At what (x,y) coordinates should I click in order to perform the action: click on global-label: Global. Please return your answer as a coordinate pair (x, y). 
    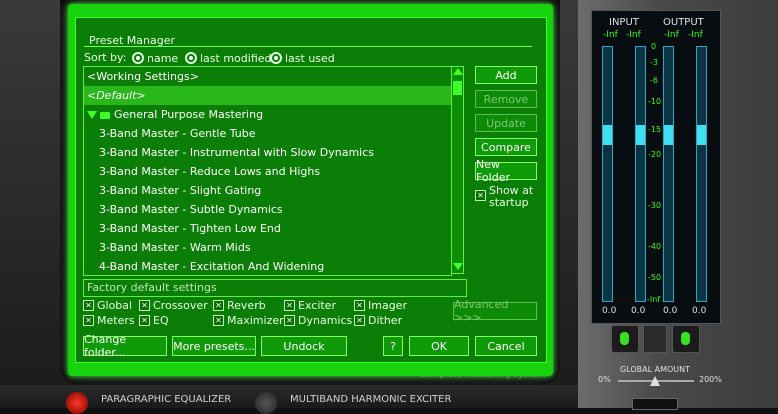
    Looking at the image, I should click on (114, 305).